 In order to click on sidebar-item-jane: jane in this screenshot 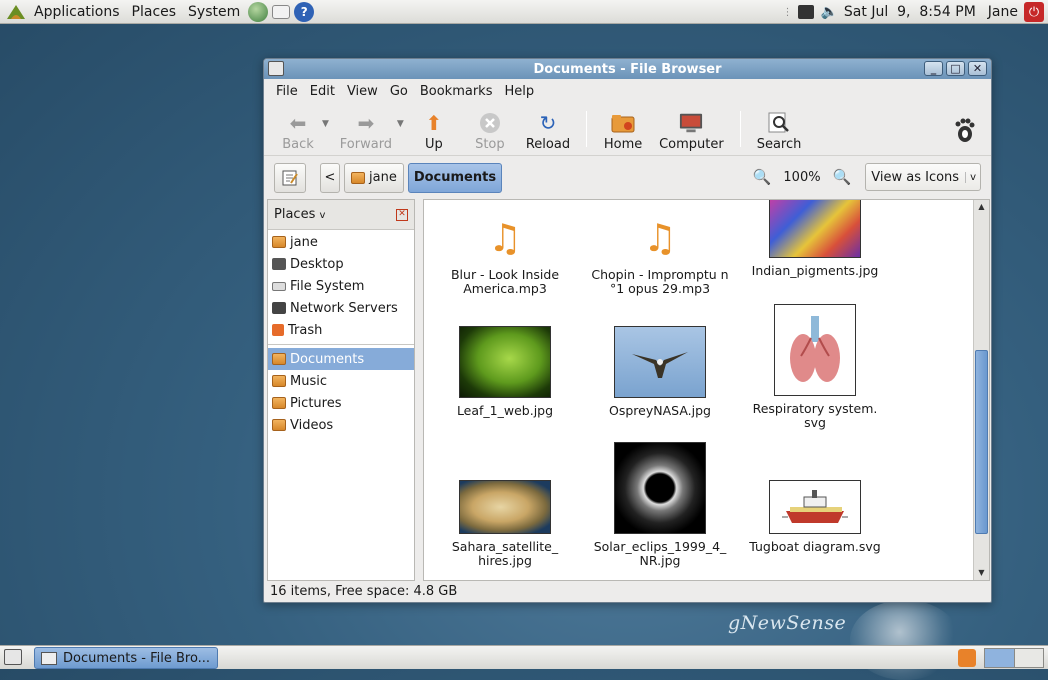, I will do `click(341, 242)`.